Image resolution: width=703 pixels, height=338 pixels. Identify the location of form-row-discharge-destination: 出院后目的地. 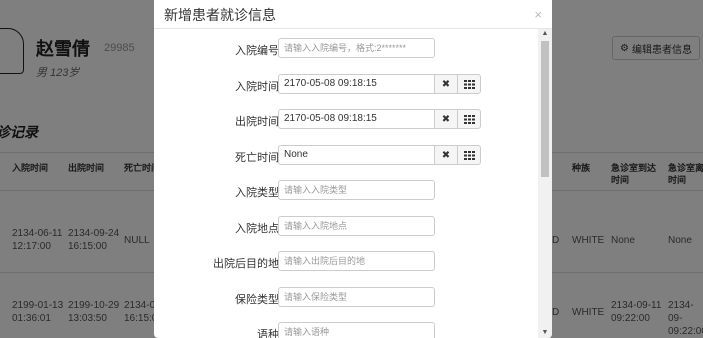
(346, 262).